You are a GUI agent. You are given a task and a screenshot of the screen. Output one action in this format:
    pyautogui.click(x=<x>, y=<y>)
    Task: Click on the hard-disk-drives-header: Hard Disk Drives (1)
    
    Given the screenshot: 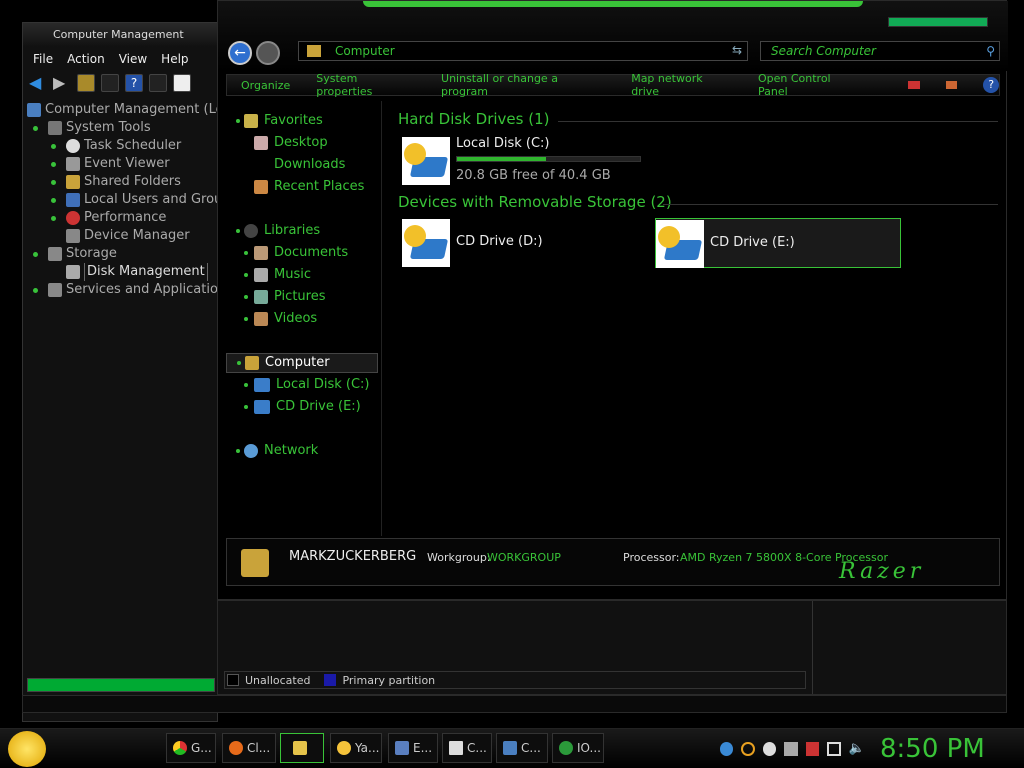 What is the action you would take?
    pyautogui.click(x=474, y=119)
    